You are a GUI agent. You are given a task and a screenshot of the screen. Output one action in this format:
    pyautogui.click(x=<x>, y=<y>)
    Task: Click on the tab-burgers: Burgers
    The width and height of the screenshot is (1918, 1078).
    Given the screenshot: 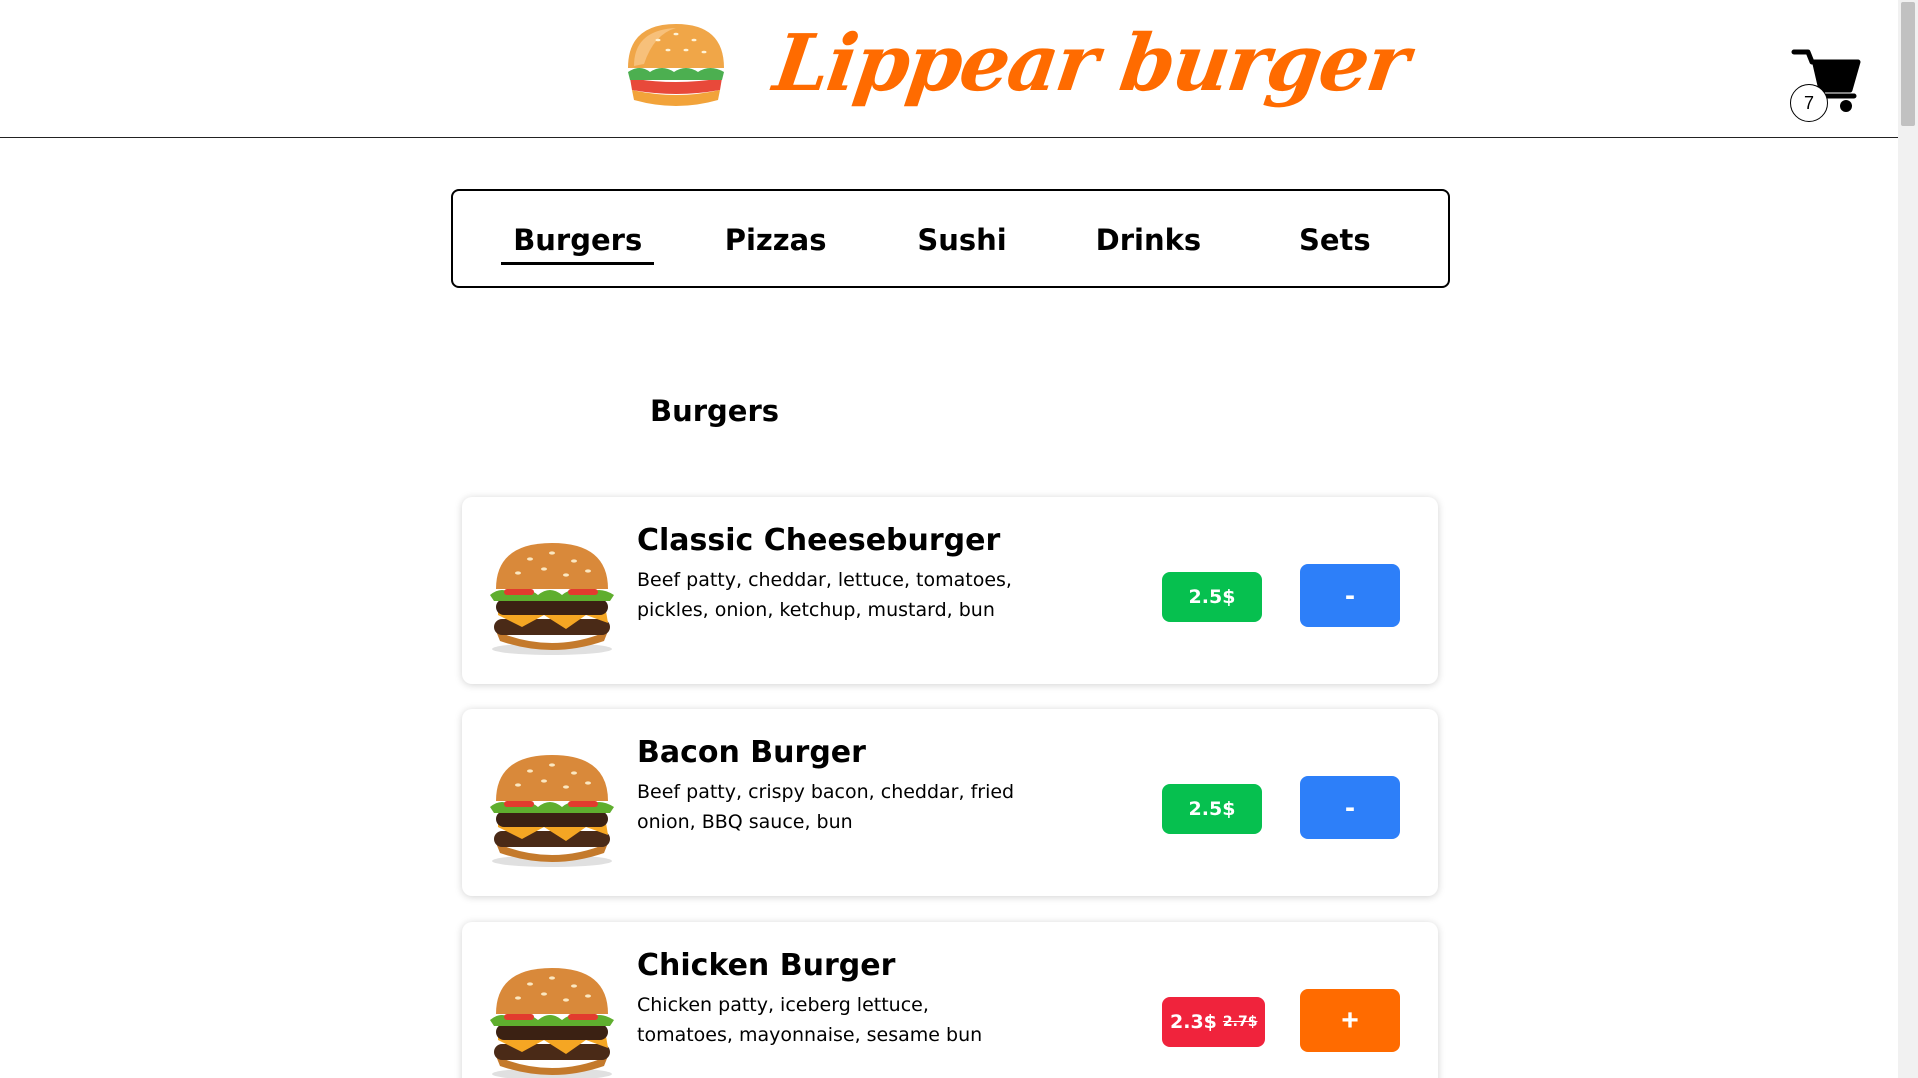 What is the action you would take?
    pyautogui.click(x=578, y=239)
    